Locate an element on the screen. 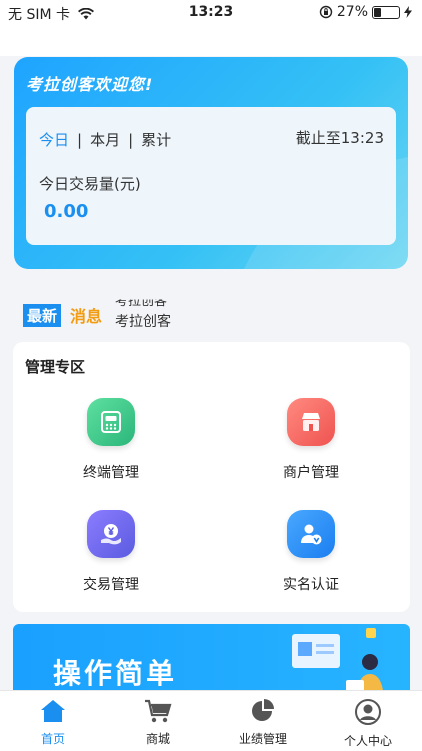  merchant-management: 商户管理 is located at coordinates (311, 440).